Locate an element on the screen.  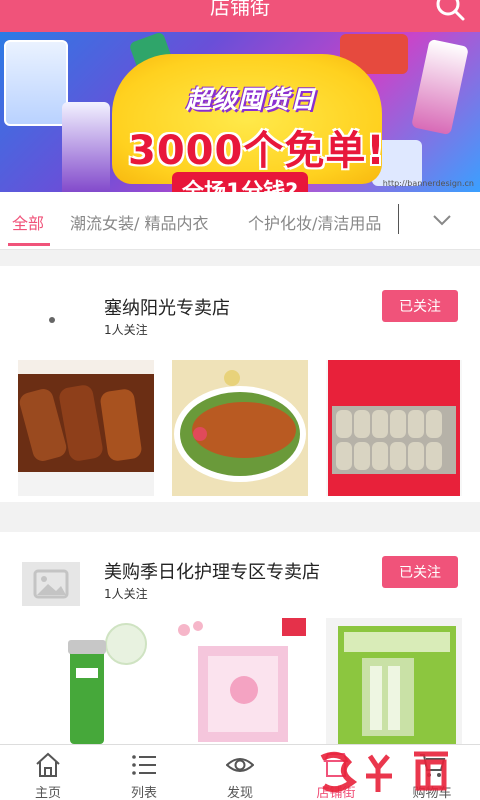
home-icon is located at coordinates (48, 764).